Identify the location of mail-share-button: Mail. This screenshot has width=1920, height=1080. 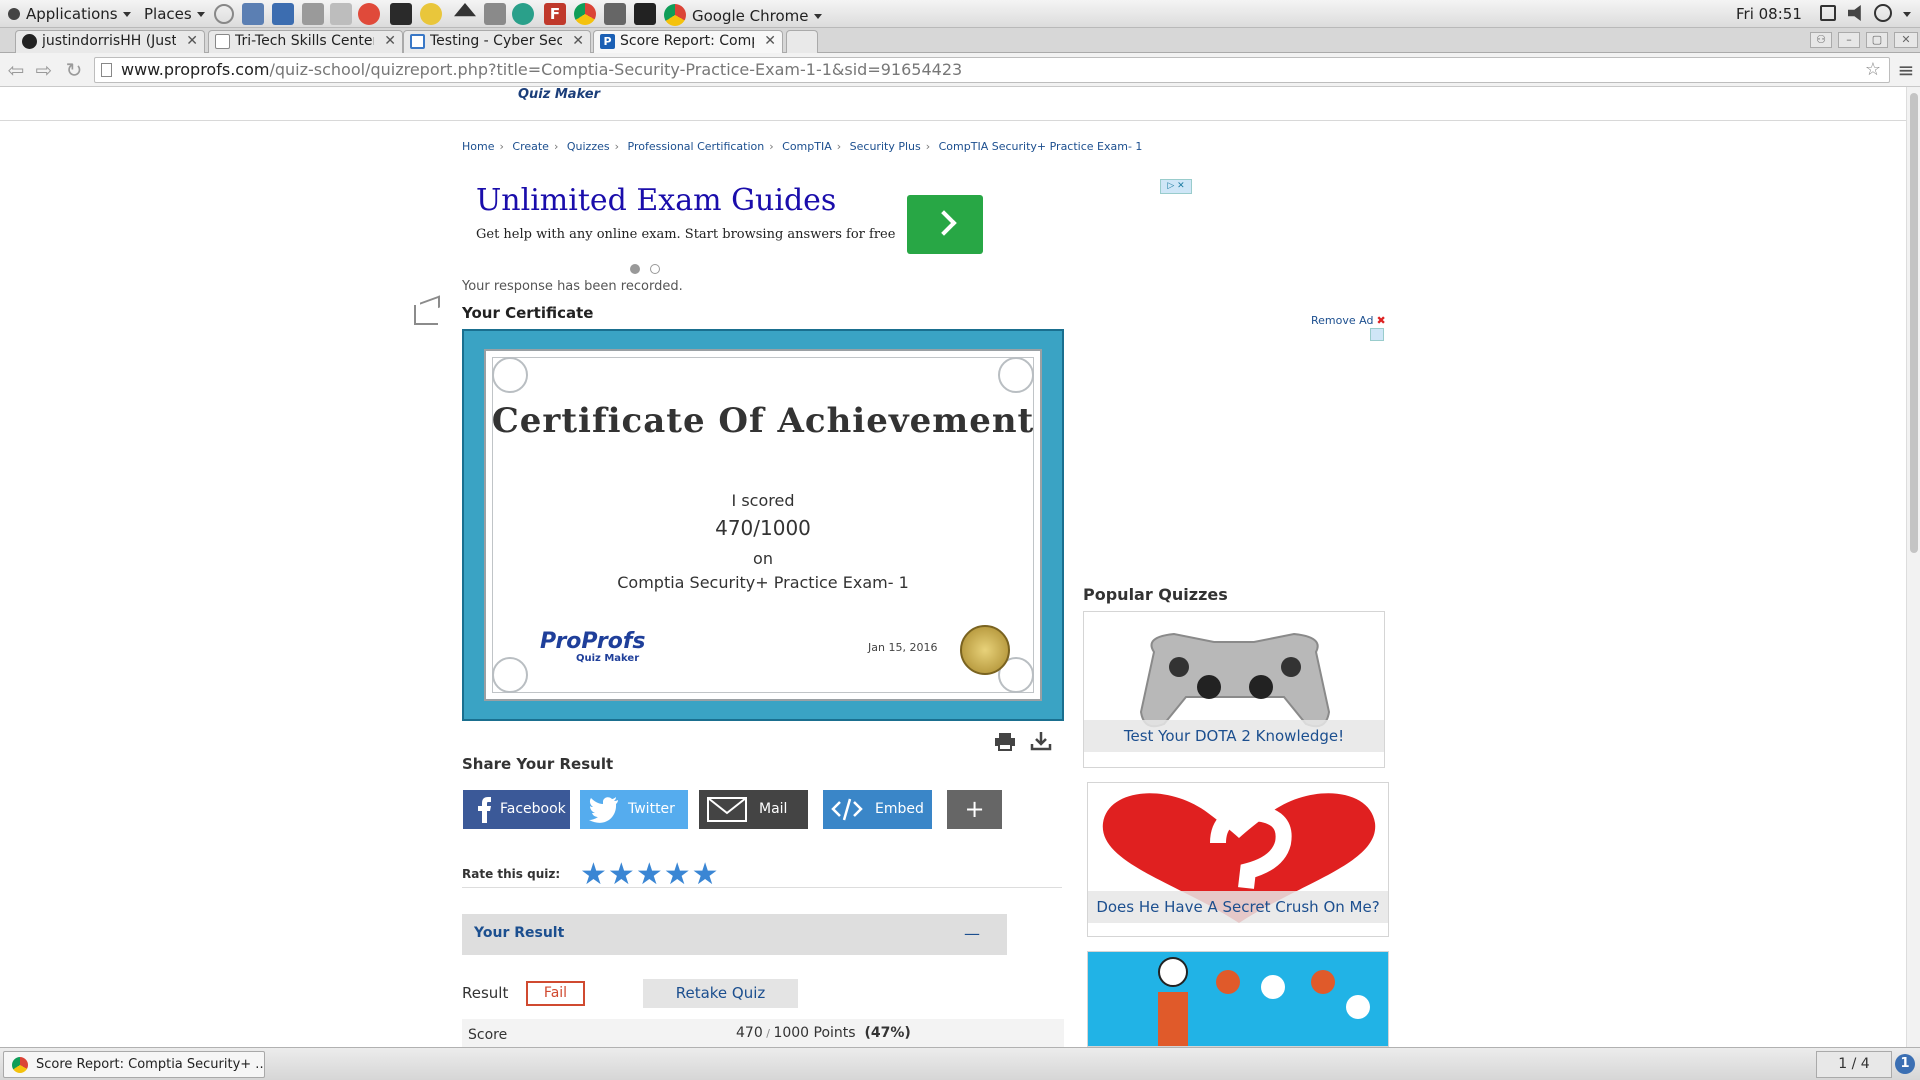
(753, 809).